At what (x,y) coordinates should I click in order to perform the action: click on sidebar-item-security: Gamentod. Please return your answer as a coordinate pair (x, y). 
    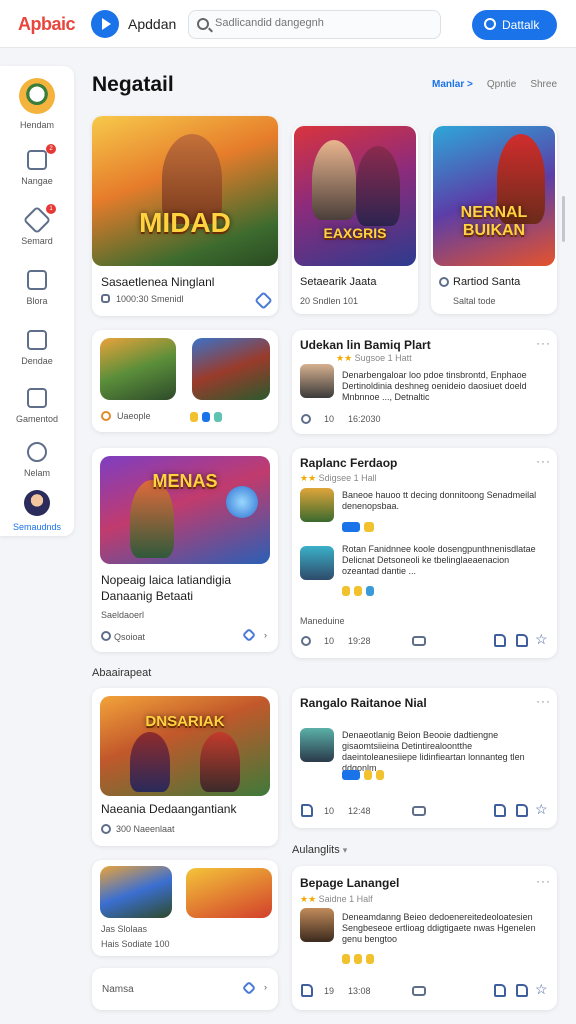
    Looking at the image, I should click on (37, 416).